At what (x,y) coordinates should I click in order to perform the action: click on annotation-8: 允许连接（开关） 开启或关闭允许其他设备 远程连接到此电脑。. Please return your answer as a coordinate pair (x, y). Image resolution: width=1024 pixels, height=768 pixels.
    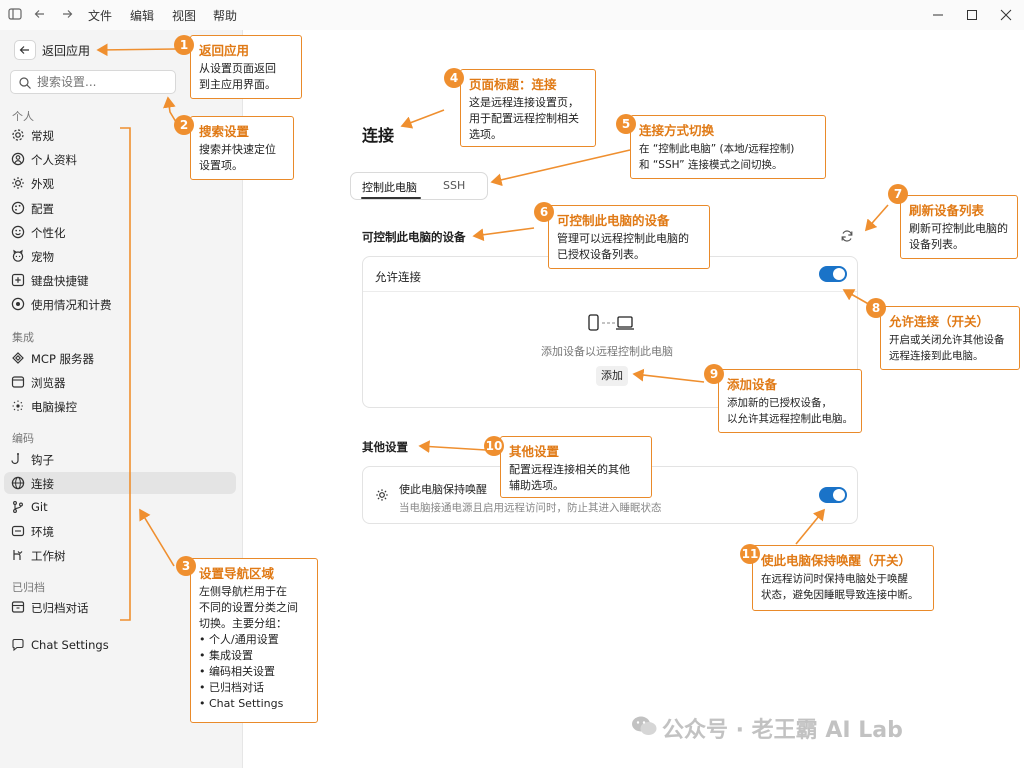
    Looking at the image, I should click on (950, 338).